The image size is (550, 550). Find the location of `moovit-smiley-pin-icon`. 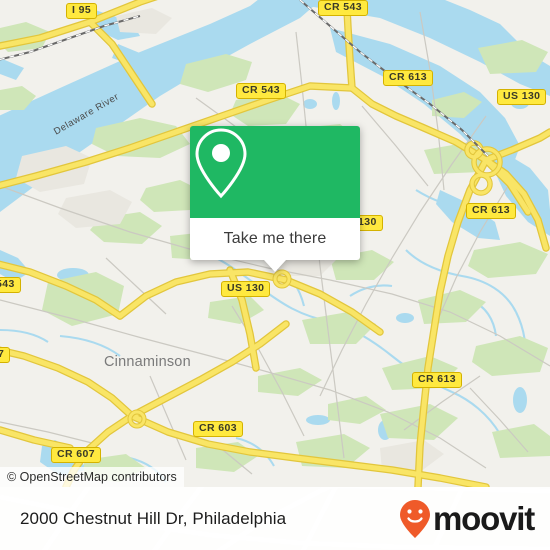

moovit-smiley-pin-icon is located at coordinates (415, 518).